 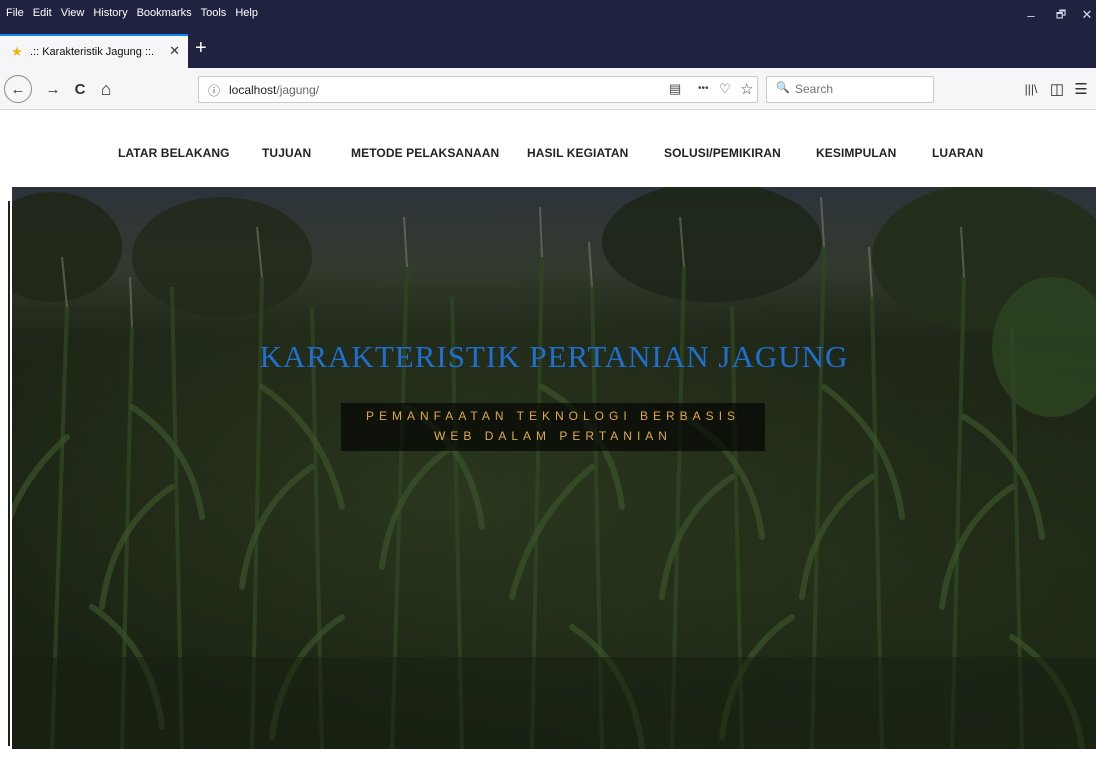 What do you see at coordinates (214, 90) in the screenshot?
I see `info-icon: ⓘ` at bounding box center [214, 90].